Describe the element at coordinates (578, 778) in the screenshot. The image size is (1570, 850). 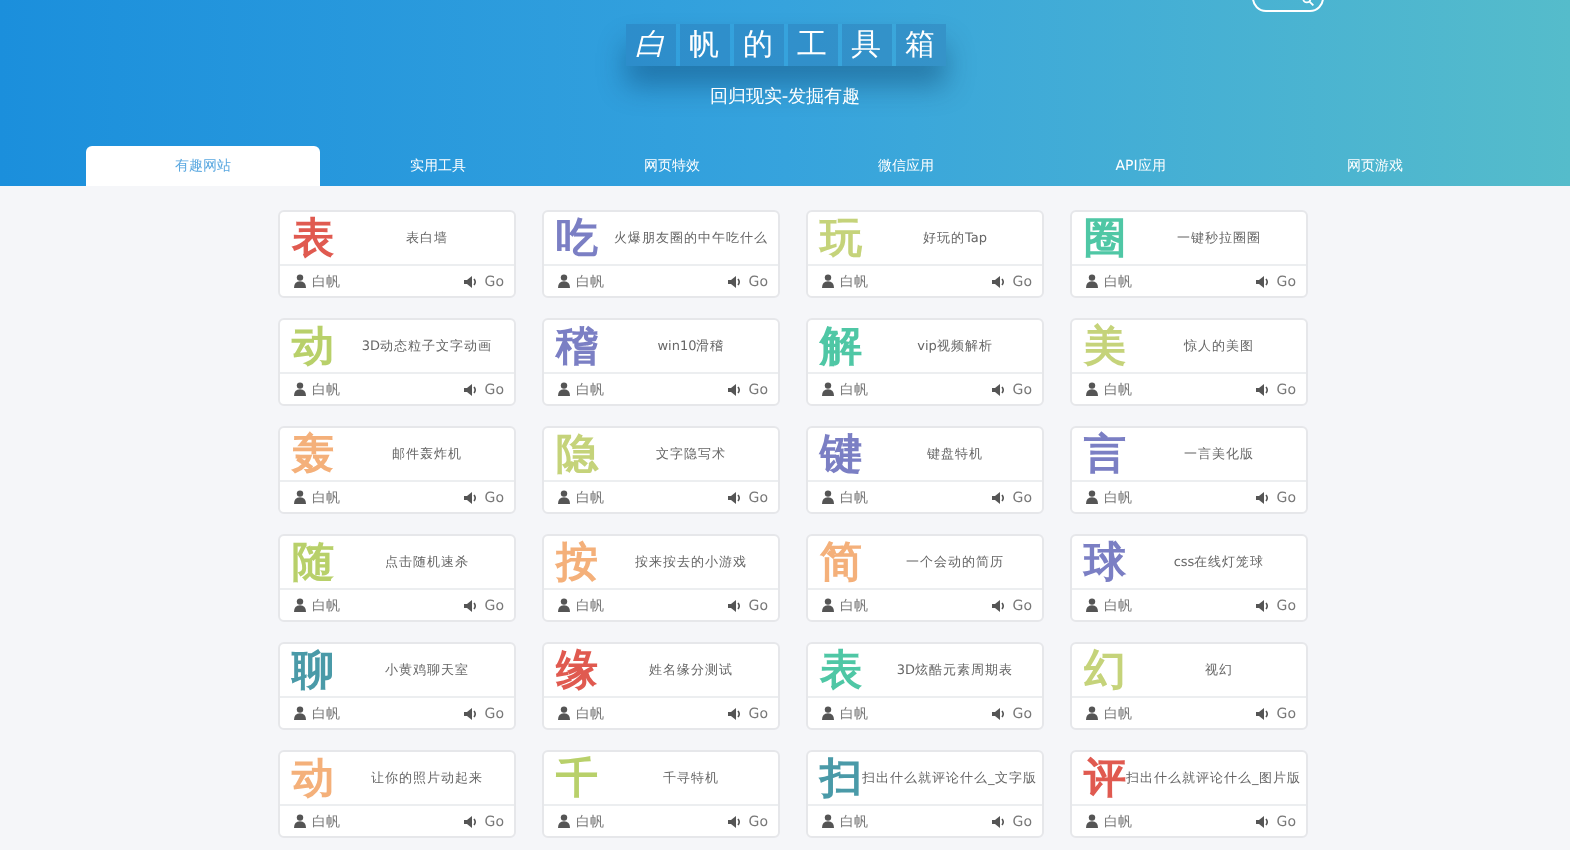
I see `card-initial: 千` at that location.